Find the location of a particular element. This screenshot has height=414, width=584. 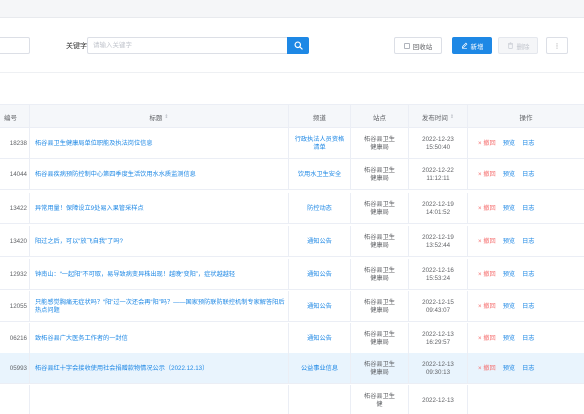

row-time: 2022-12-23 15:50:40 is located at coordinates (438, 143).